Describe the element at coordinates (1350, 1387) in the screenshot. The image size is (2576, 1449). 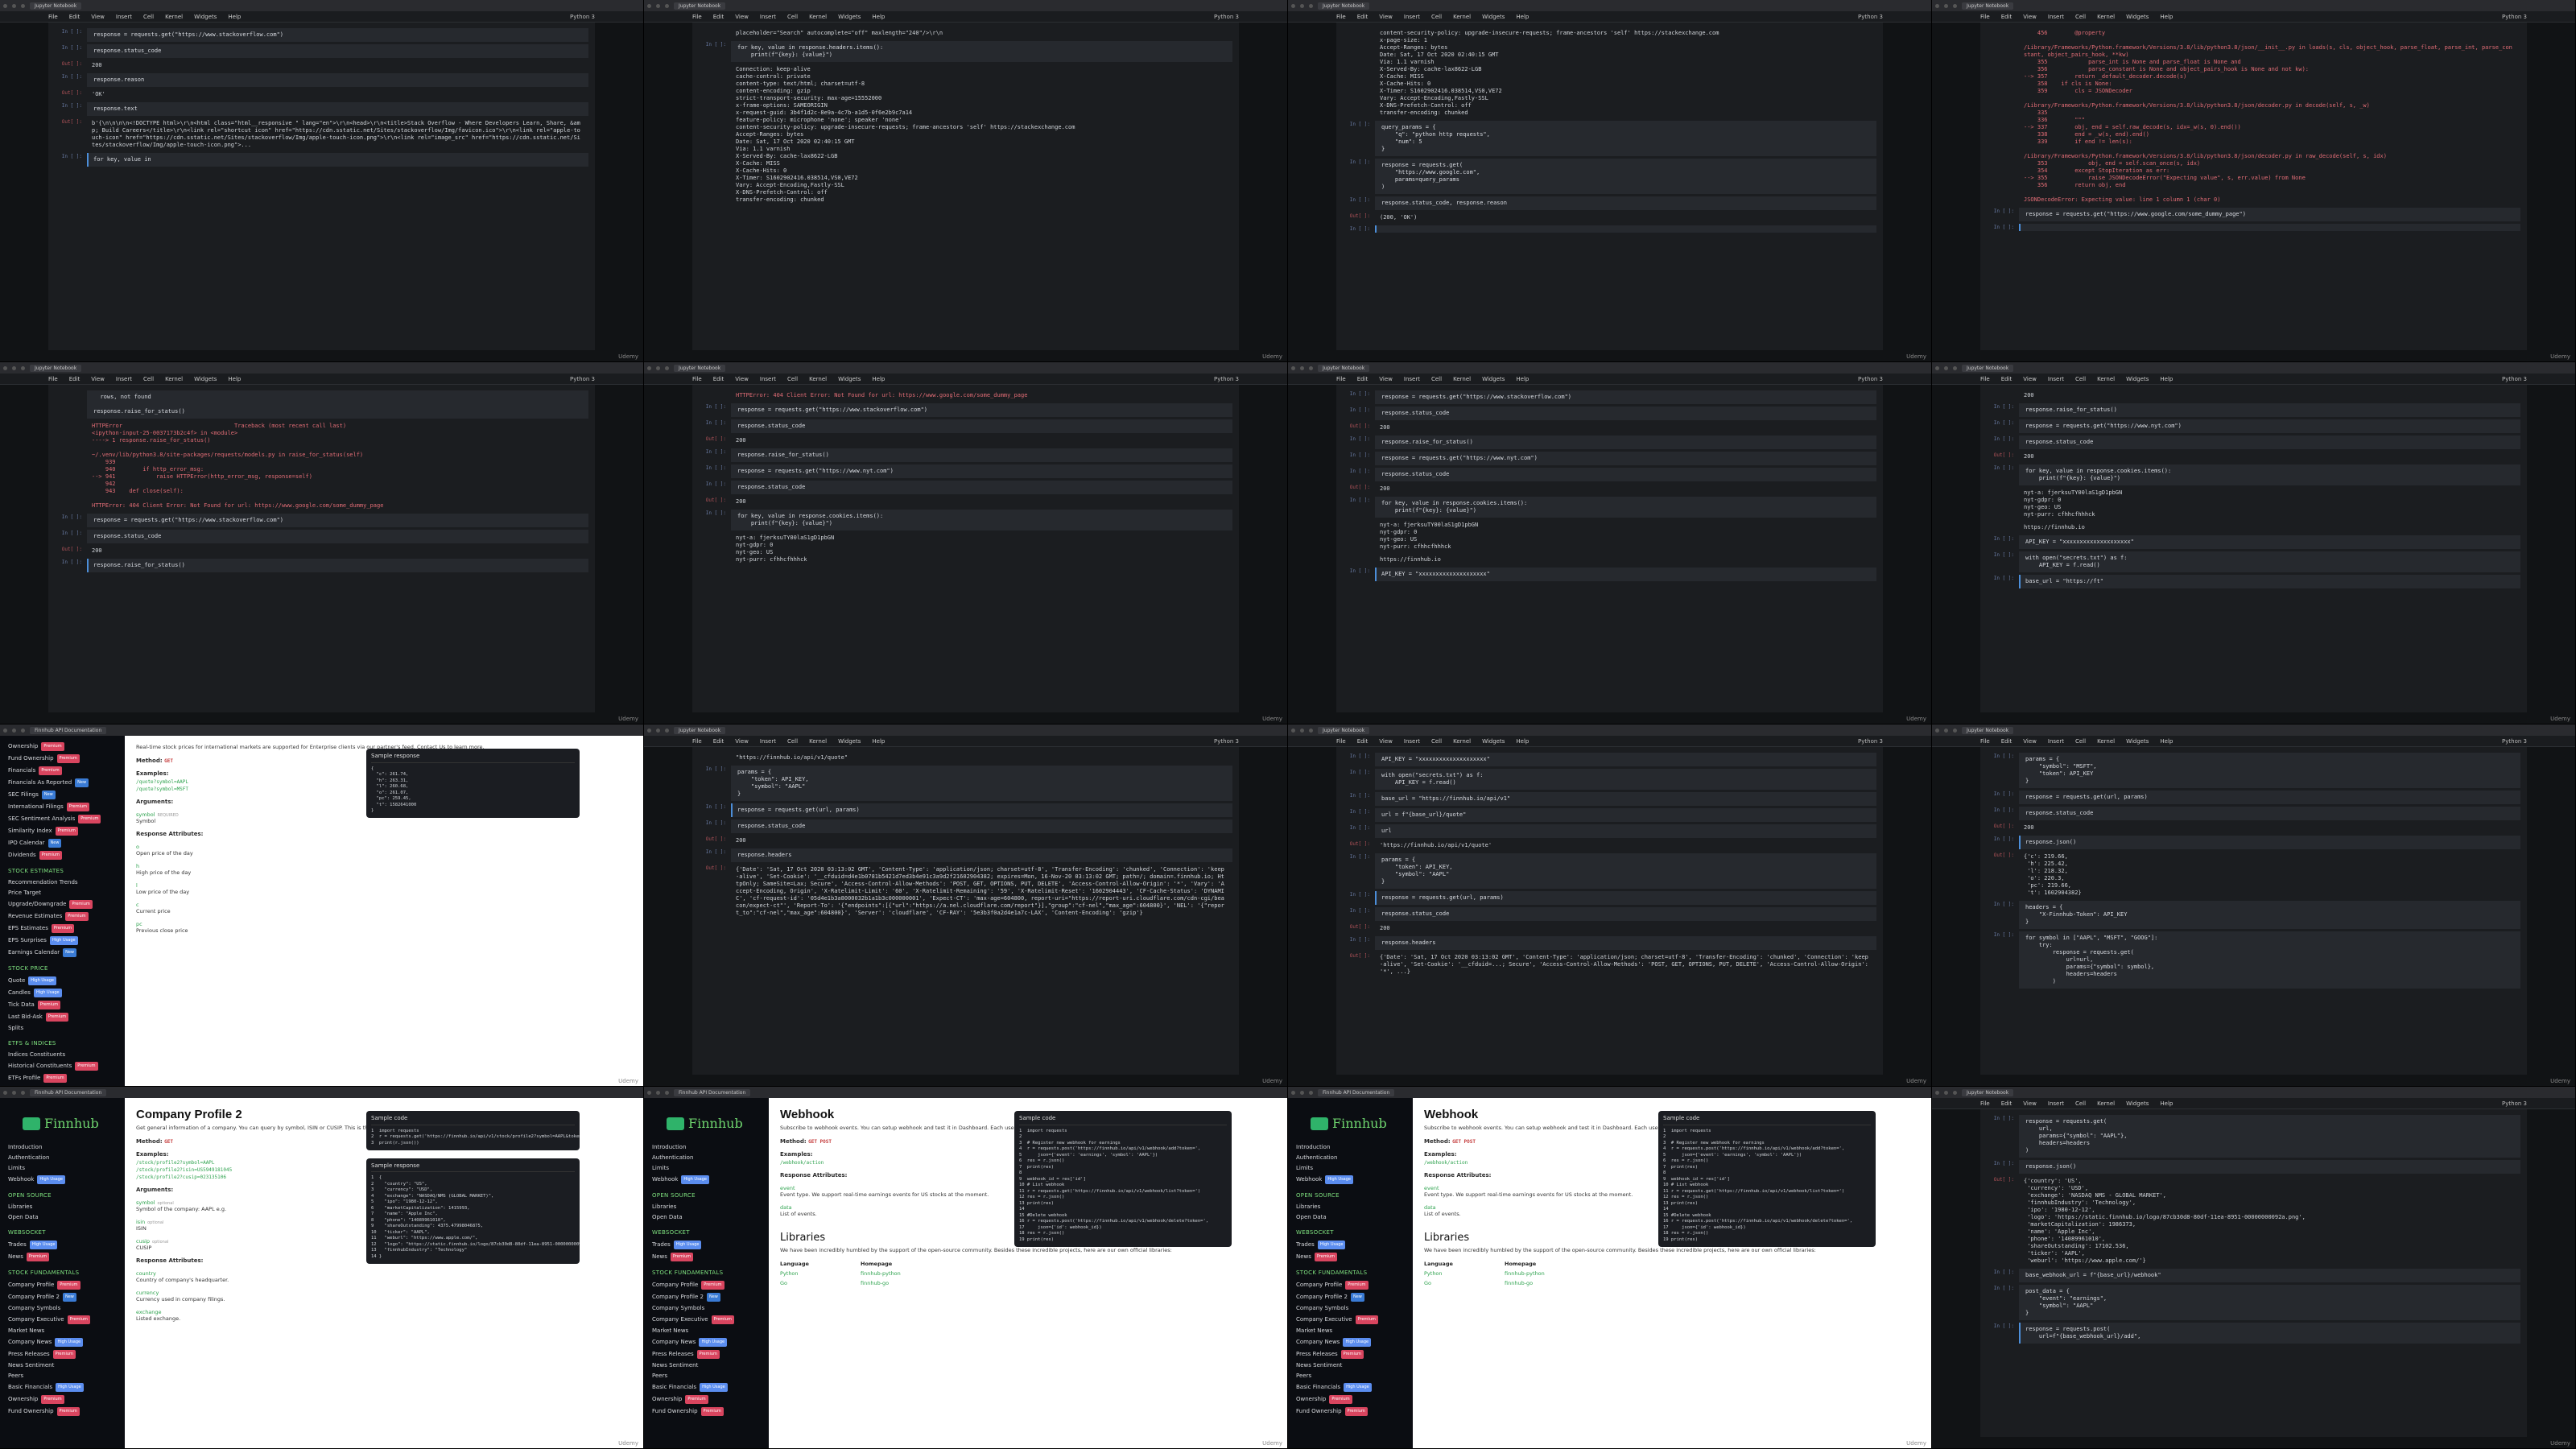
I see `sidebar-item: Basic Financials High Usage` at that location.